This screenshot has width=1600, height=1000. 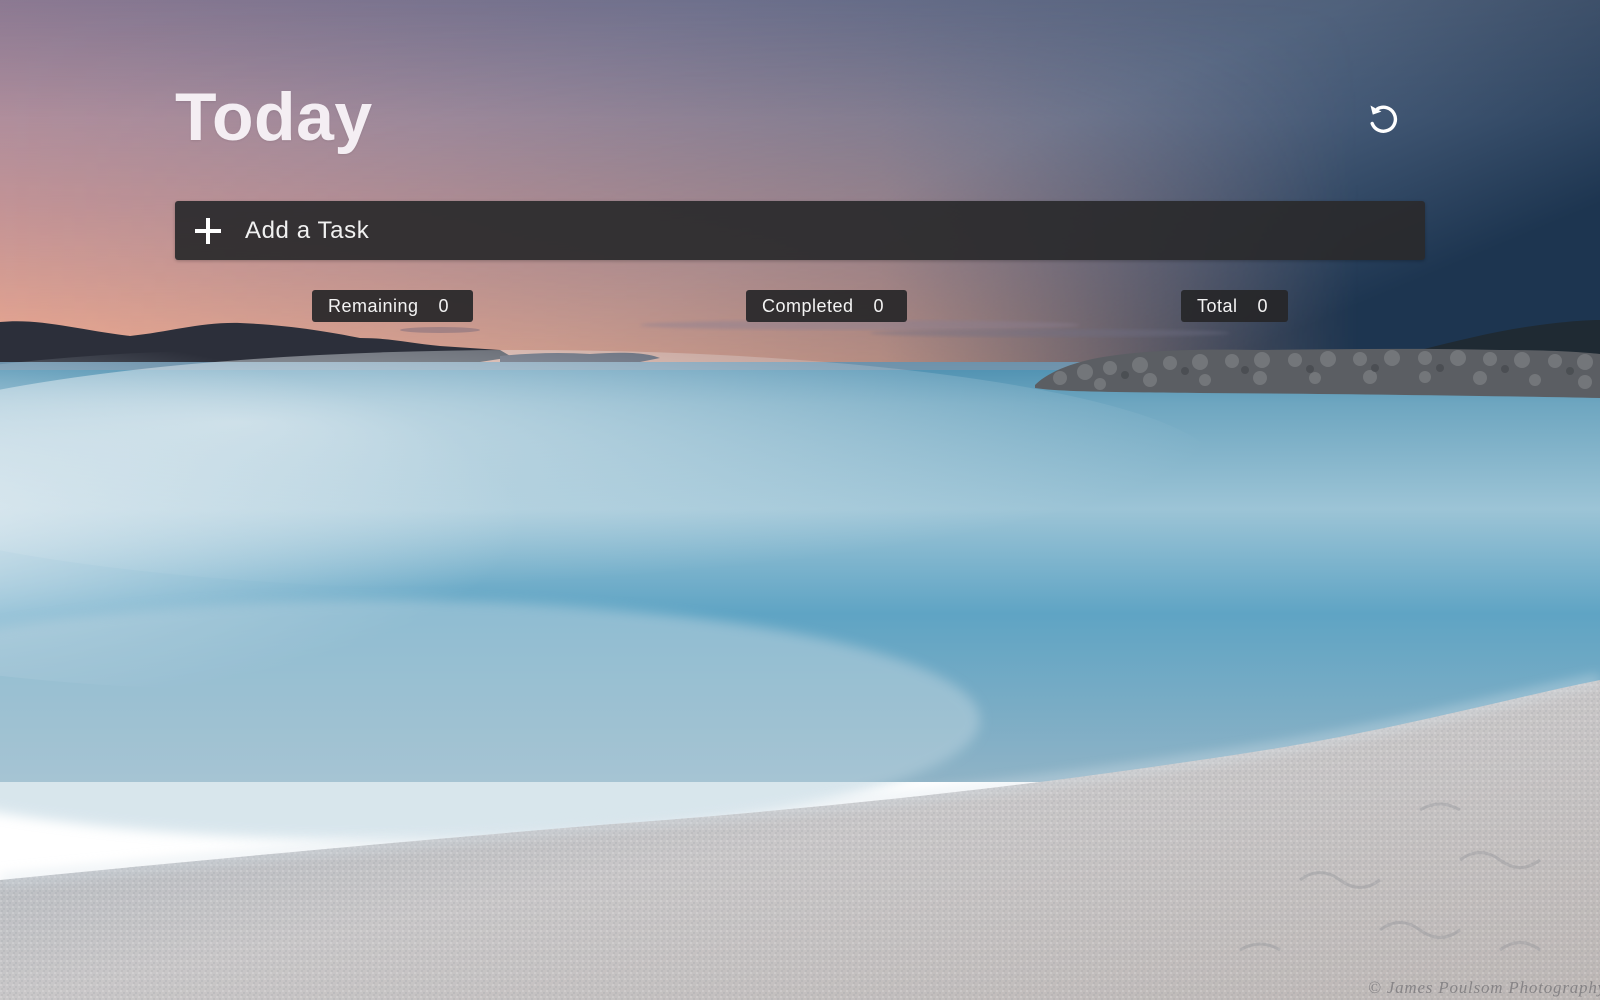 What do you see at coordinates (208, 231) in the screenshot?
I see `plus-icon` at bounding box center [208, 231].